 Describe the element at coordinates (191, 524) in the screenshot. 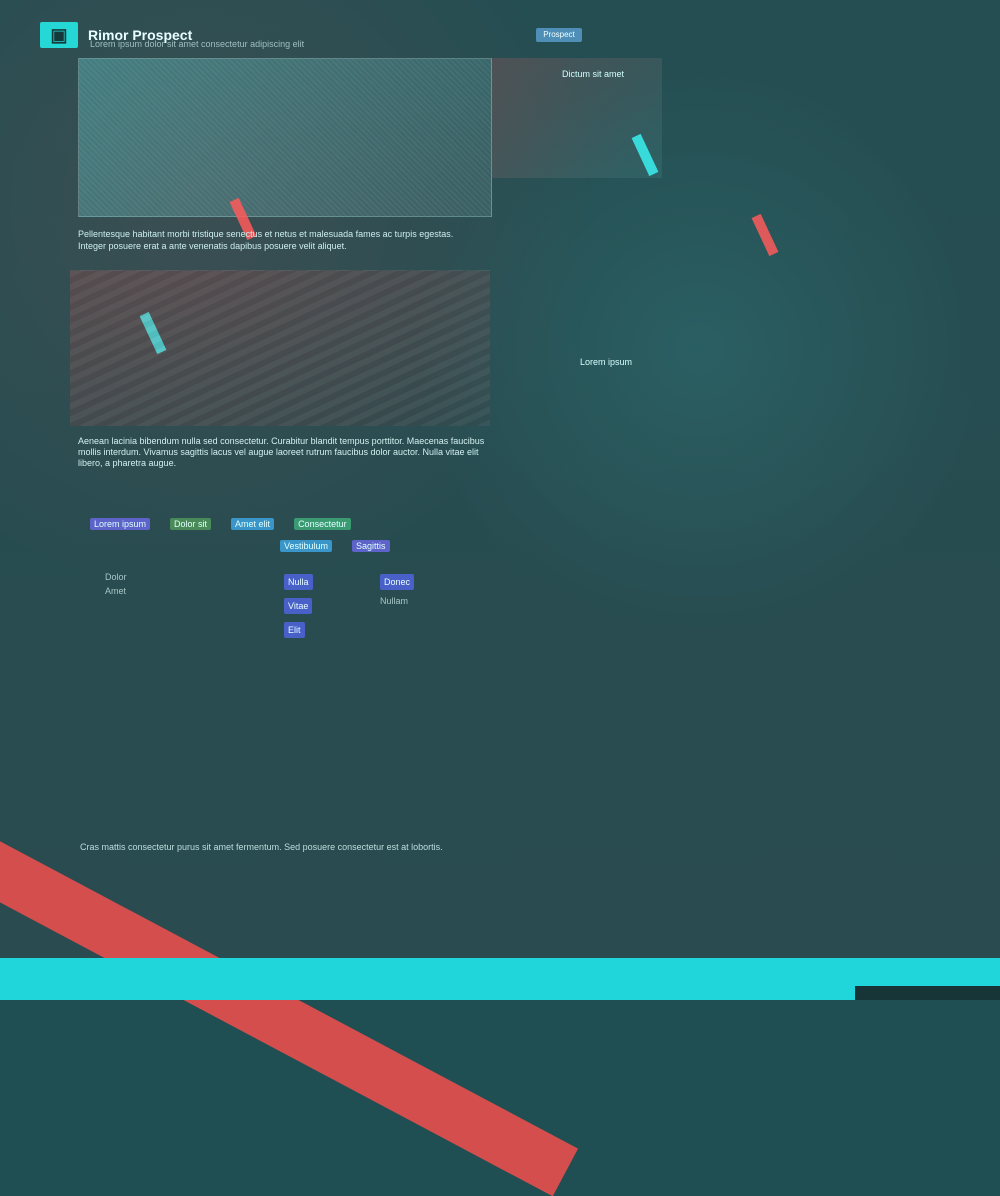

I see `tag: Dolor sit` at that location.